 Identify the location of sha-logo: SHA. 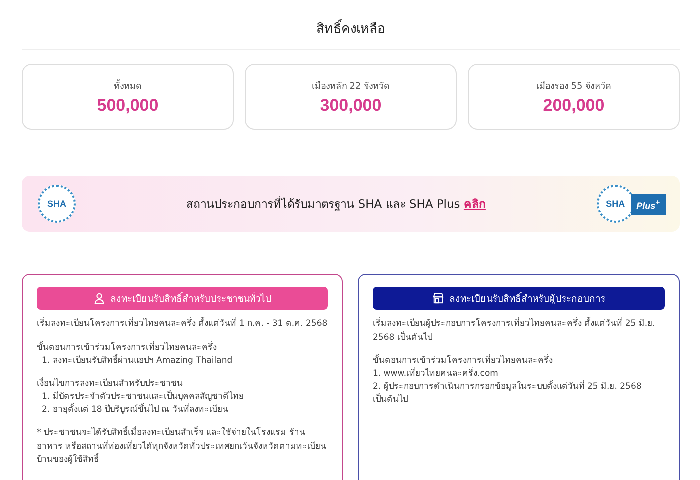
(57, 204).